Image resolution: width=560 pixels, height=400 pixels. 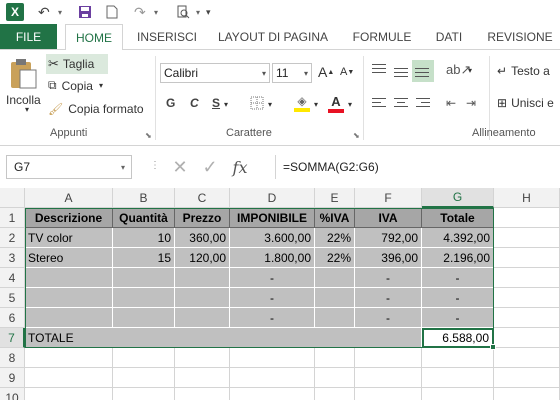 I want to click on header-cell-g: Totale, so click(x=458, y=218).